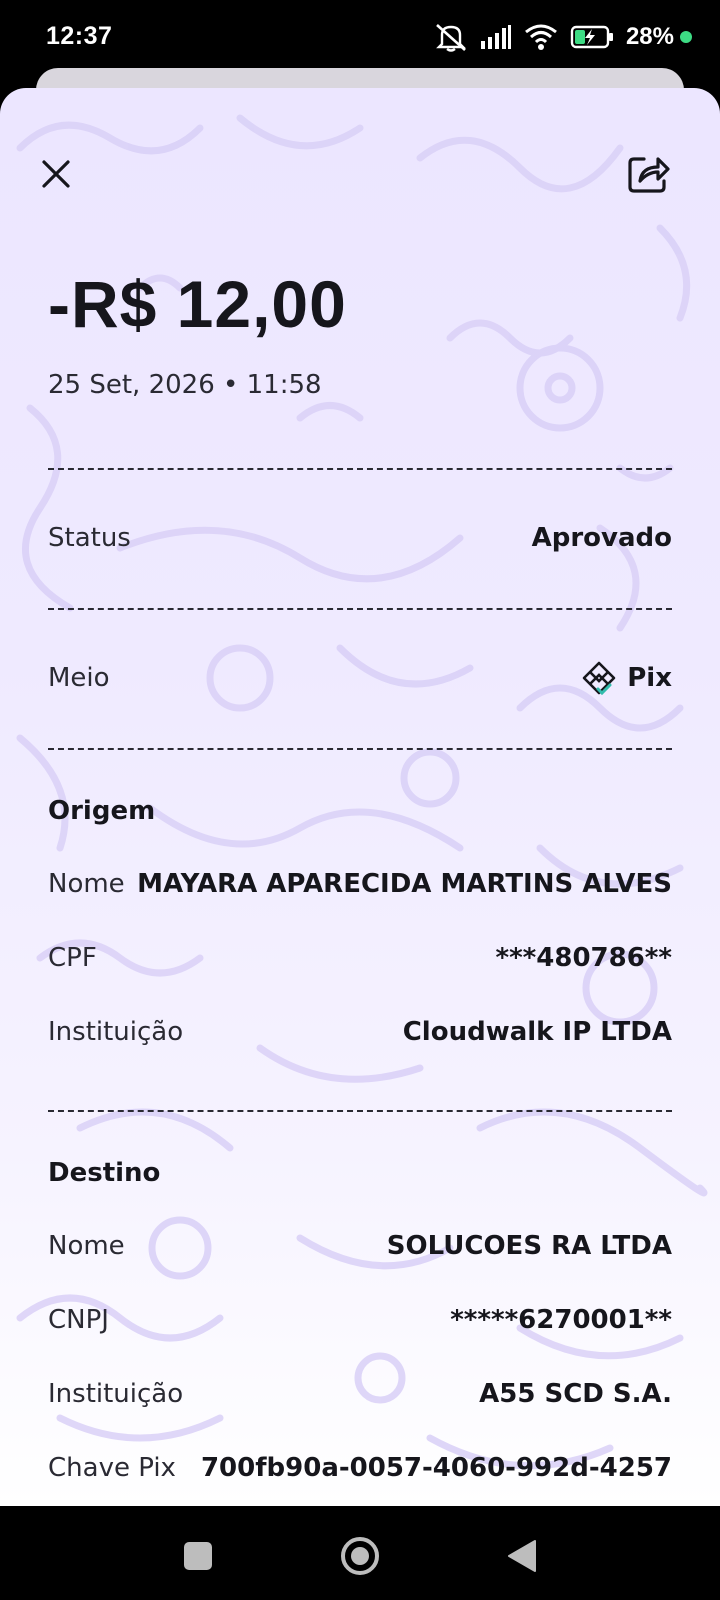 This screenshot has width=720, height=1600. I want to click on navigation-bar, so click(360, 1553).